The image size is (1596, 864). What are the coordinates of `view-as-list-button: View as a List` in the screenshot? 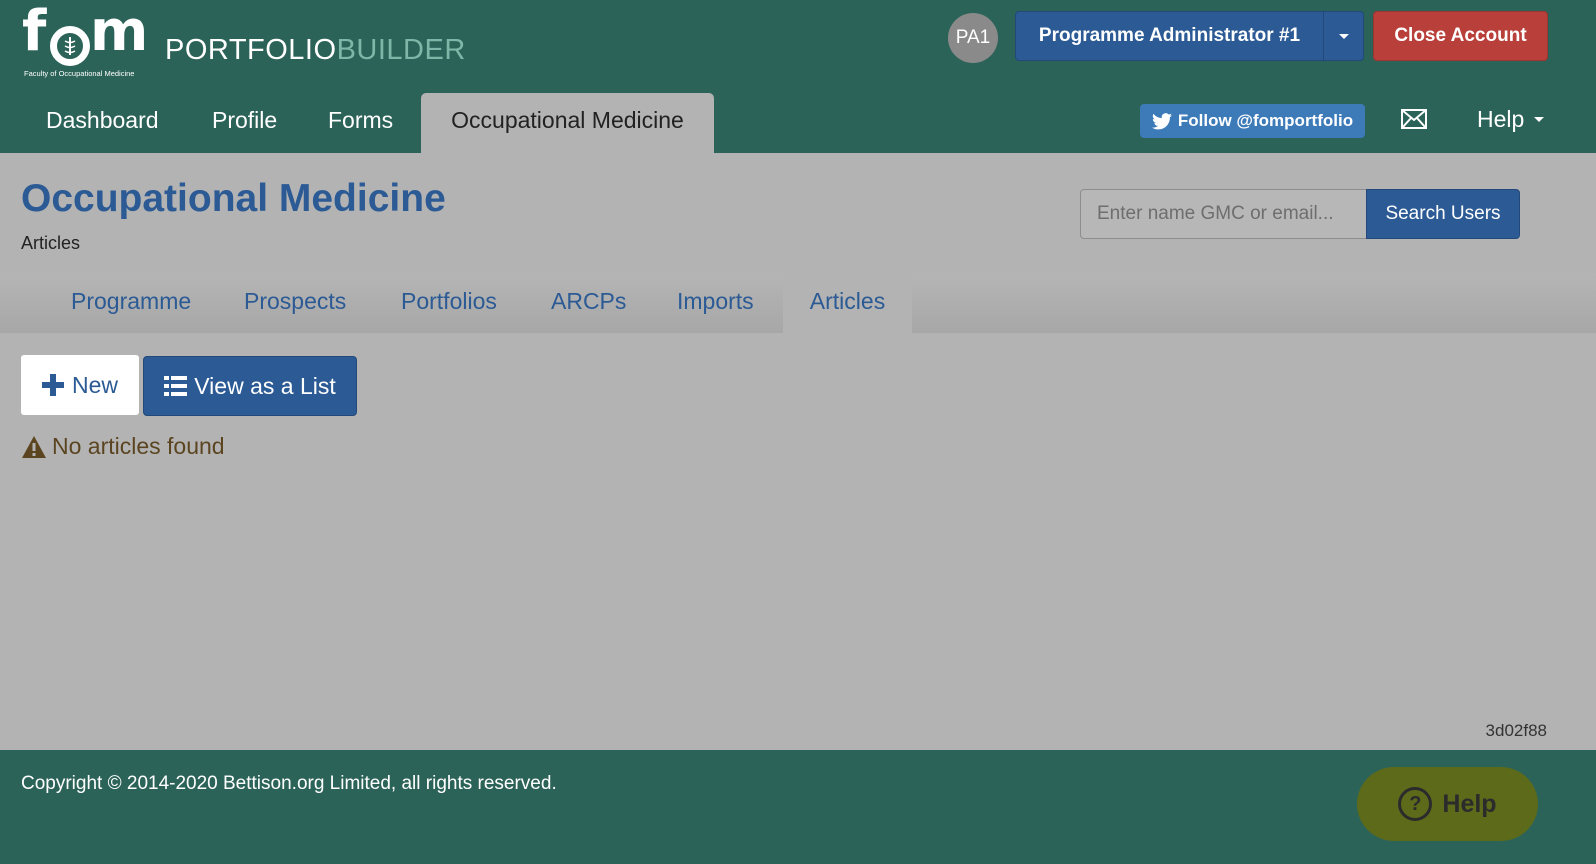 It's located at (250, 386).